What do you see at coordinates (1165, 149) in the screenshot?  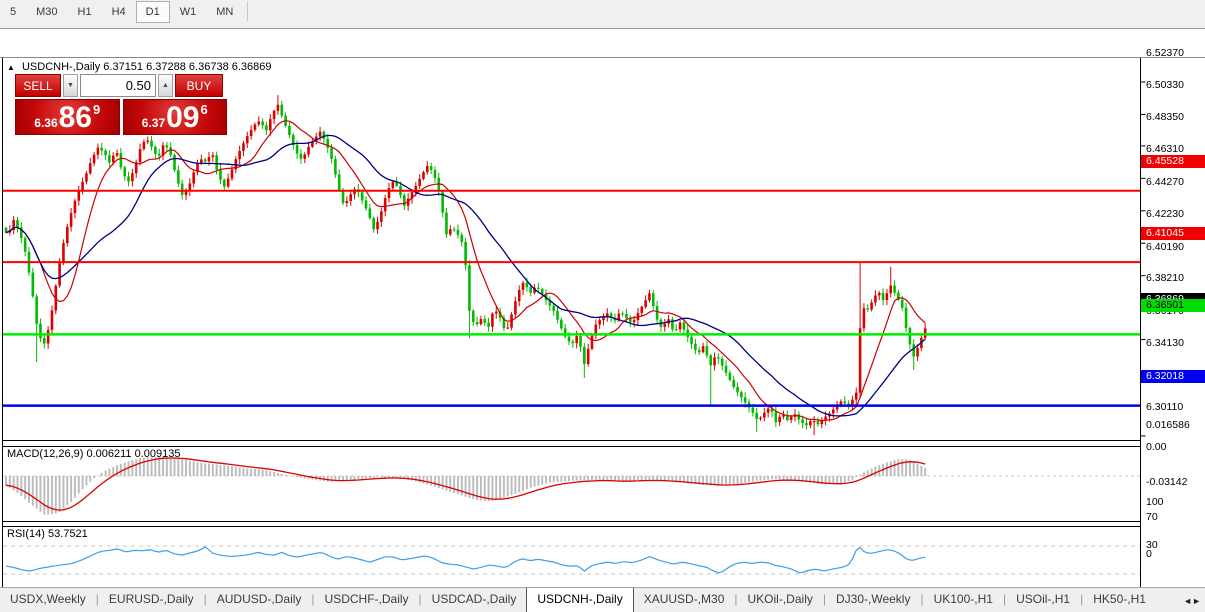 I see `price-tick-label: 6.46310` at bounding box center [1165, 149].